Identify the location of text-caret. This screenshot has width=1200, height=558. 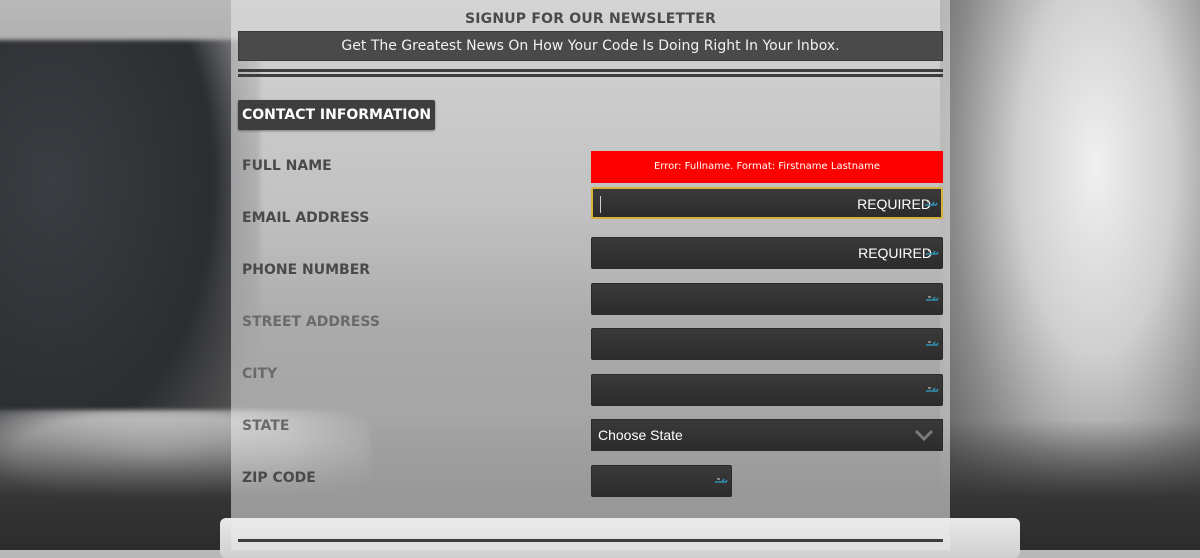
(600, 204).